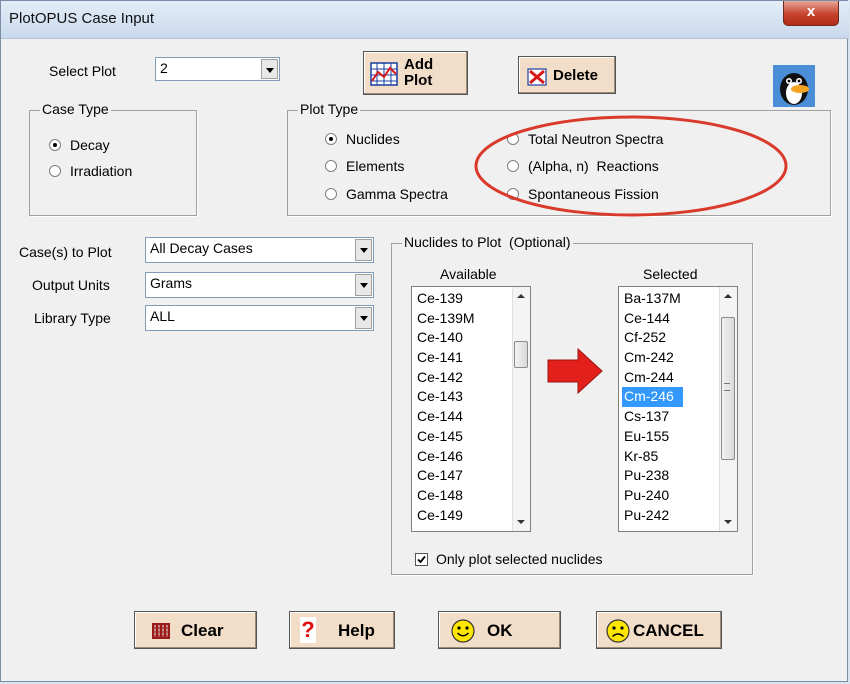  I want to click on add-plot-button: Add Plot, so click(415, 73).